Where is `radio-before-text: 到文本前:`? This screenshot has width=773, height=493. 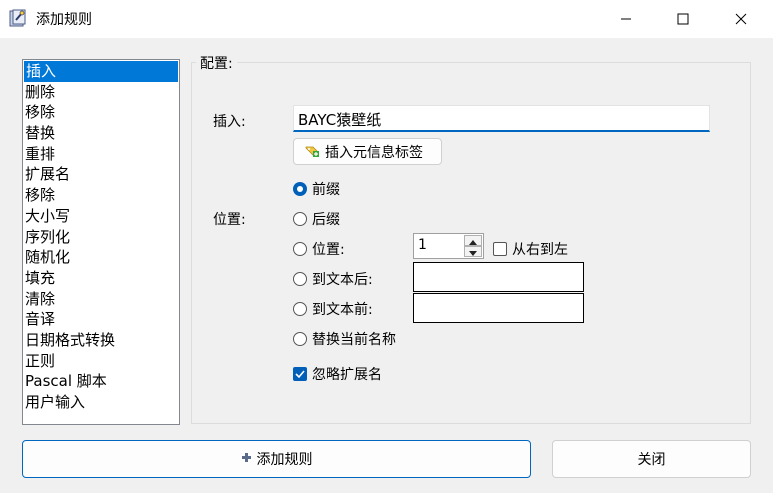
radio-before-text: 到文本前: is located at coordinates (333, 309).